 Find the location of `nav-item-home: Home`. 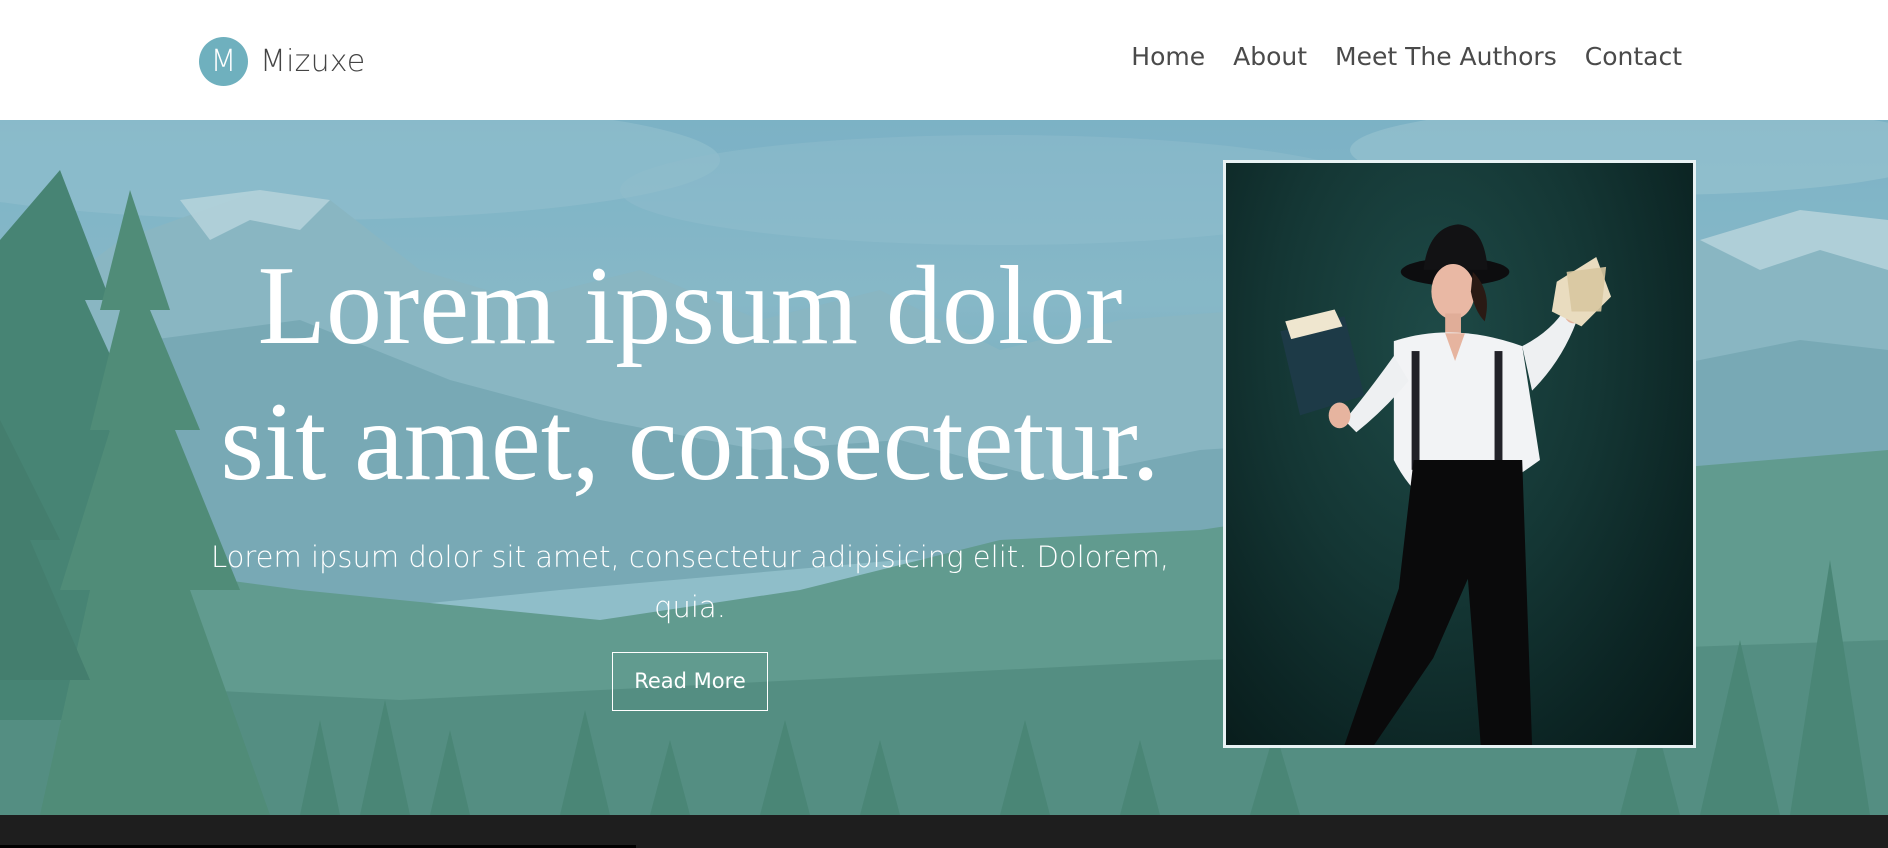

nav-item-home: Home is located at coordinates (1168, 56).